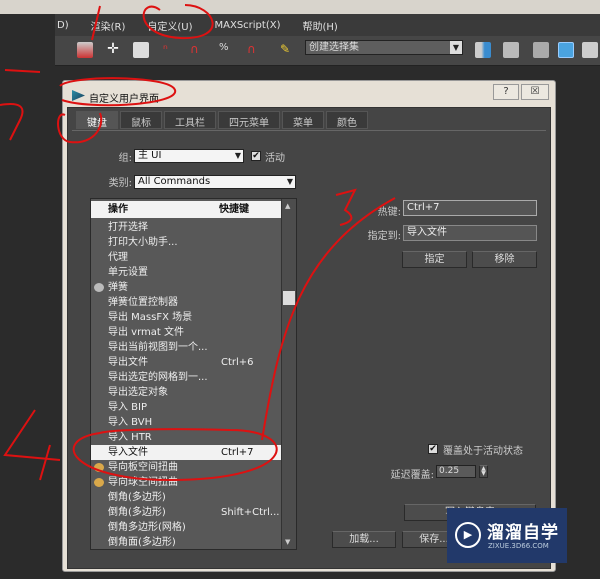 The image size is (600, 579). What do you see at coordinates (511, 50) in the screenshot?
I see `align-icon` at bounding box center [511, 50].